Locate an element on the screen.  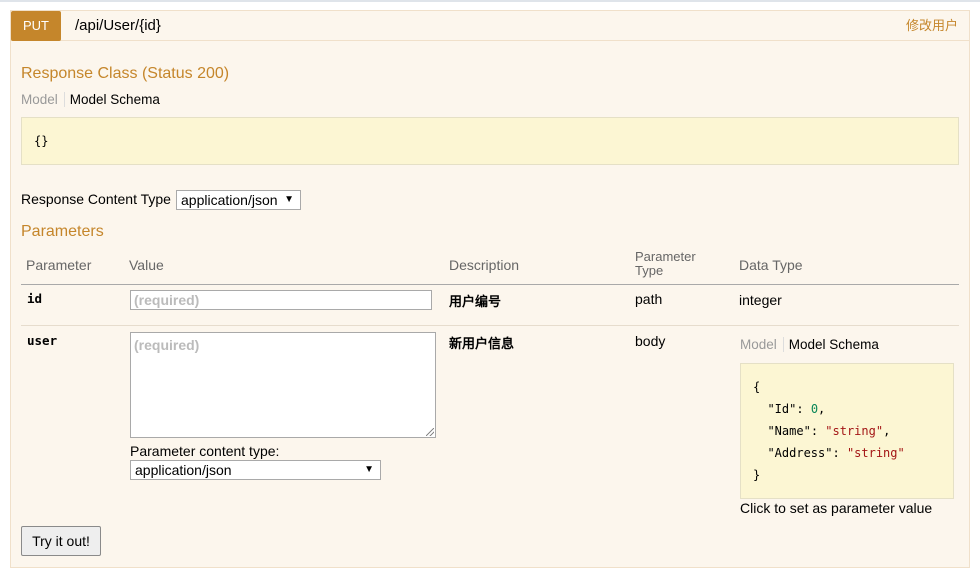
operation-header: PUT /api/User/{id} 修改用户 is located at coordinates (490, 26).